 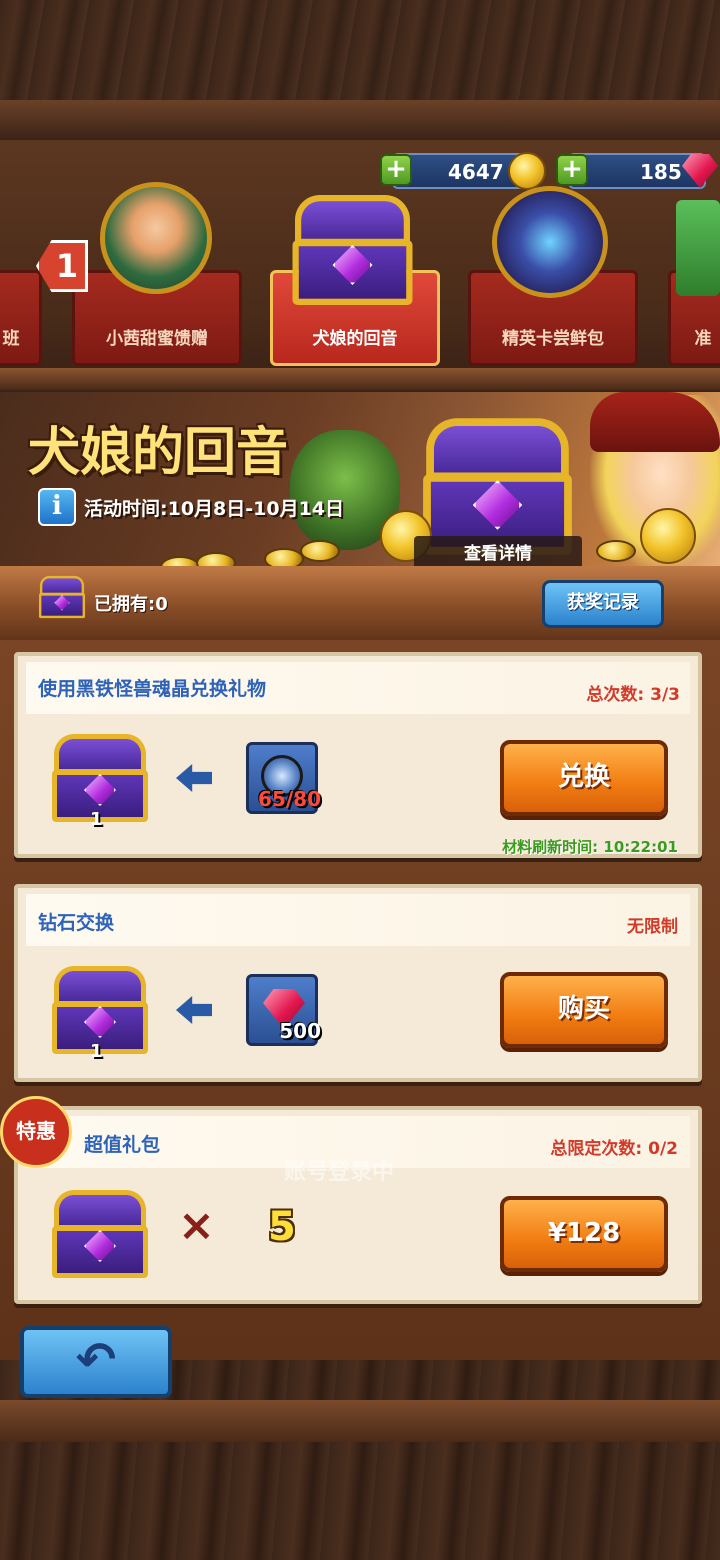 What do you see at coordinates (100, 1234) in the screenshot?
I see `reward-chest-icon` at bounding box center [100, 1234].